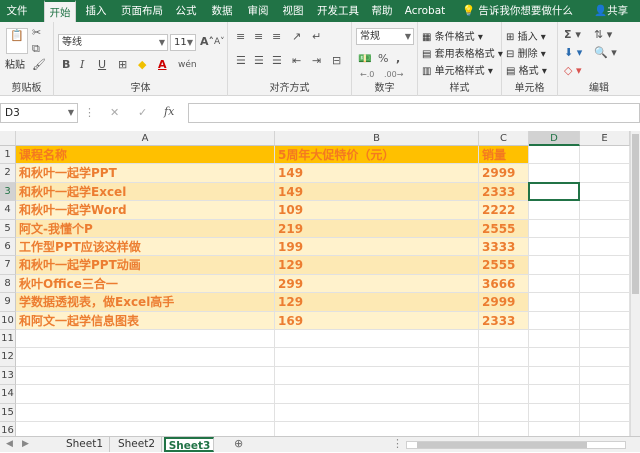 This screenshot has width=640, height=453. I want to click on cell-c4: 2222, so click(504, 210).